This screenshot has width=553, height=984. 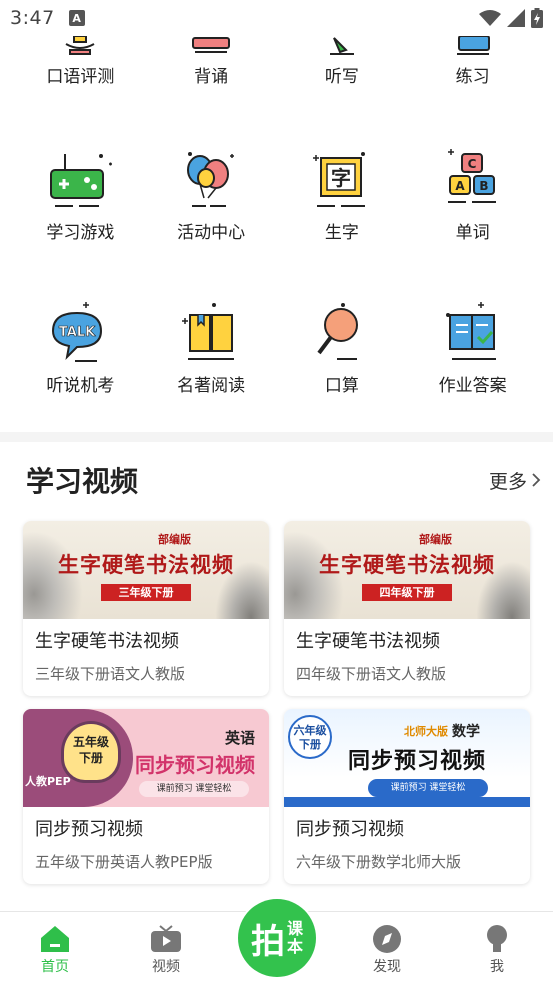 What do you see at coordinates (497, 938) in the screenshot?
I see `profile-icon` at bounding box center [497, 938].